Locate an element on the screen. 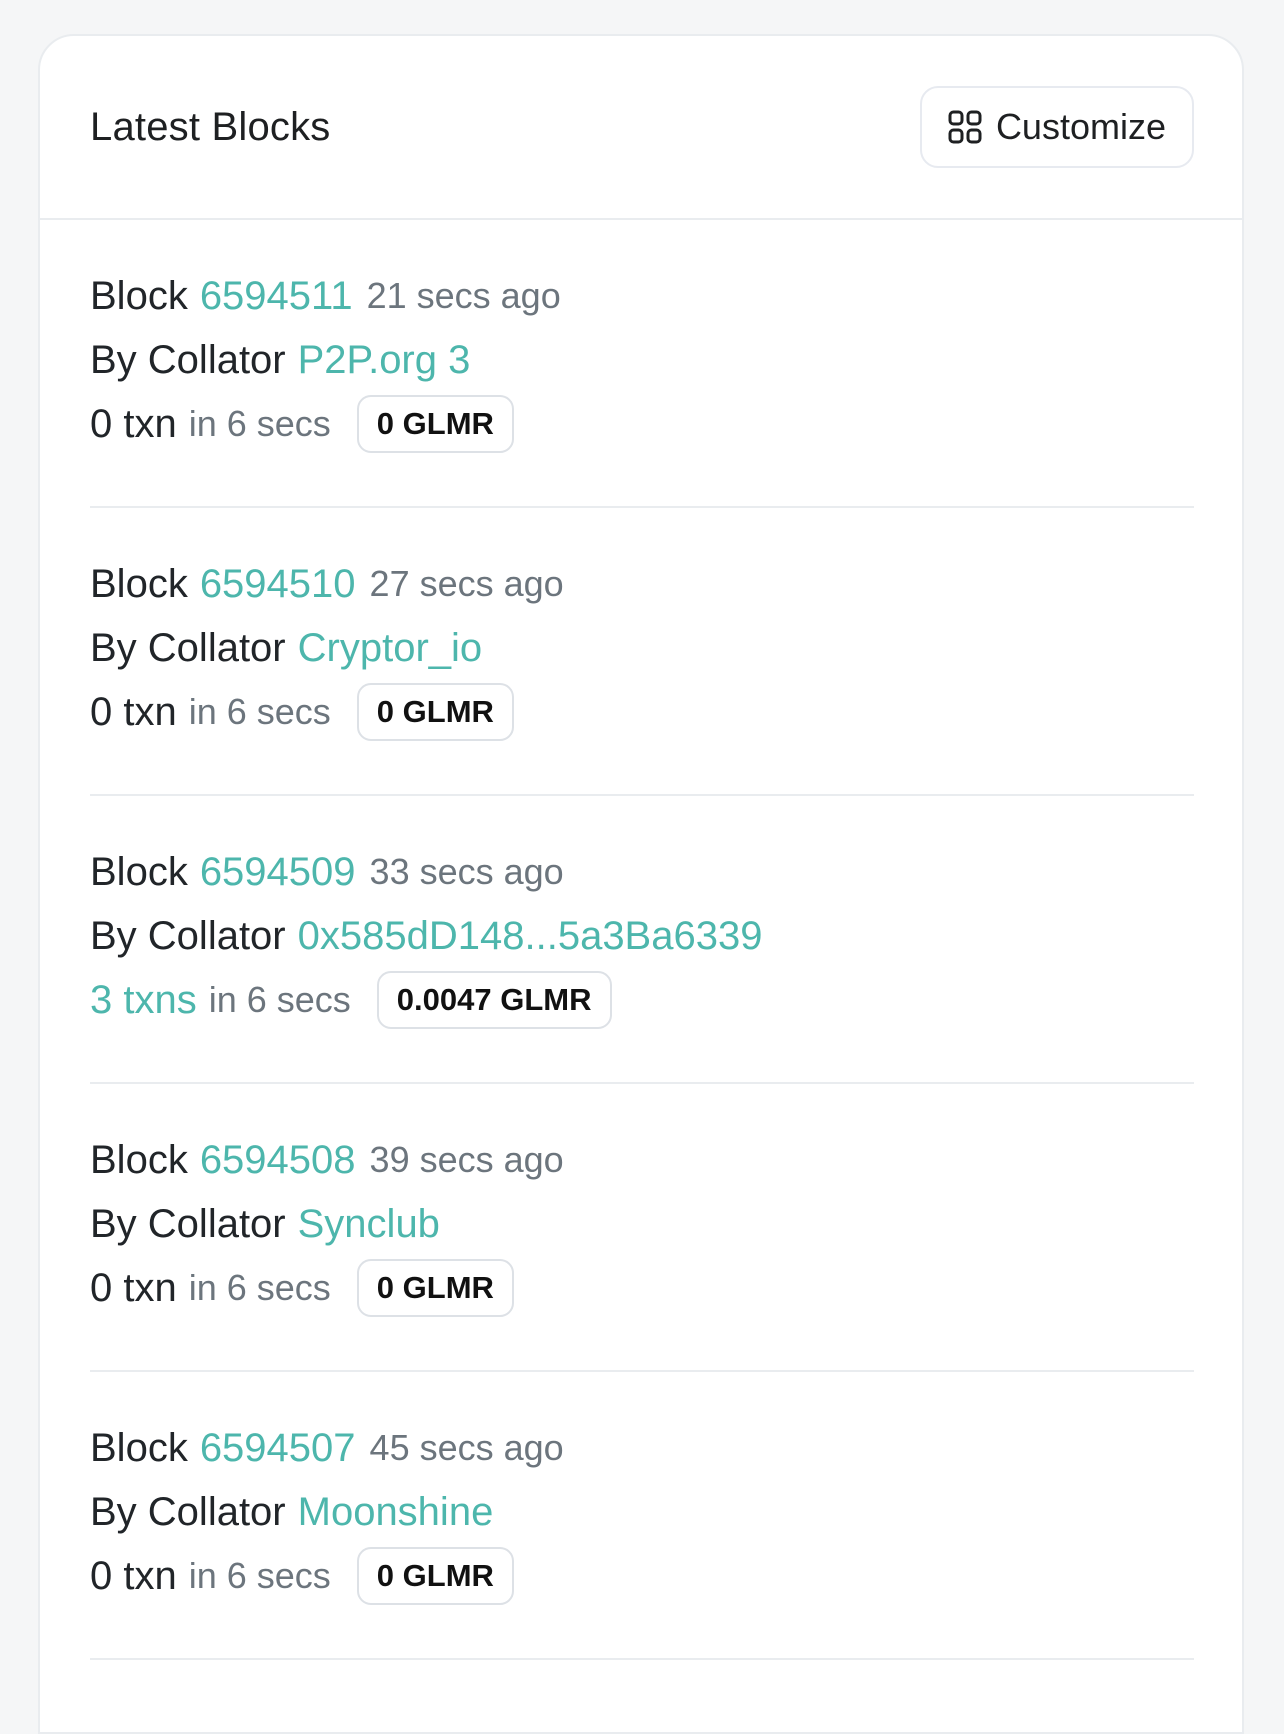 This screenshot has width=1284, height=1734. block-age: 21 secs ago is located at coordinates (463, 295).